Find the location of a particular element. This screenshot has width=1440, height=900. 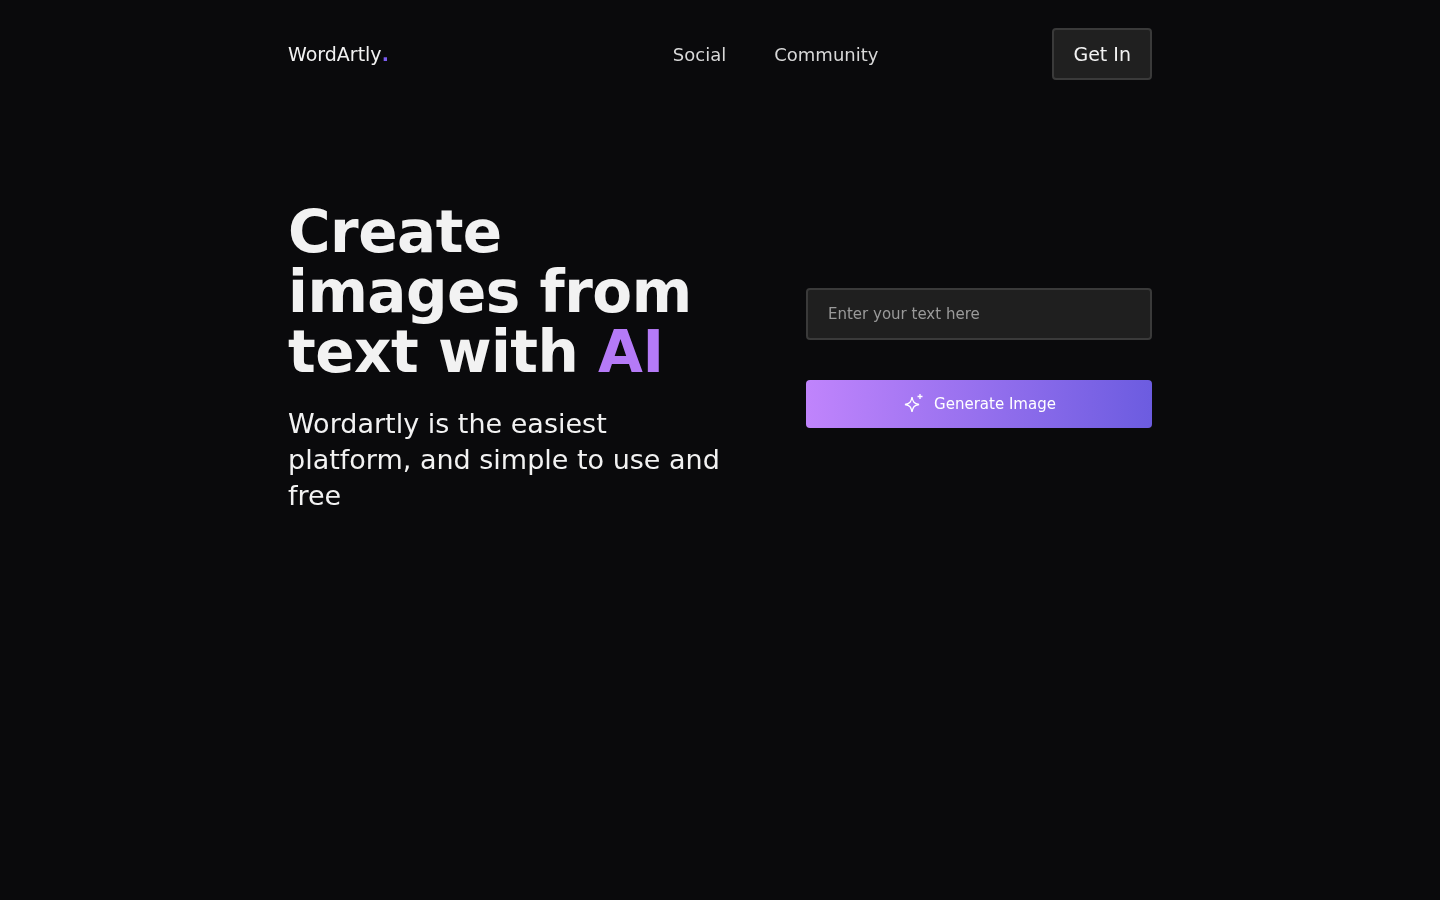

generate-image-button: Generate Image is located at coordinates (979, 404).